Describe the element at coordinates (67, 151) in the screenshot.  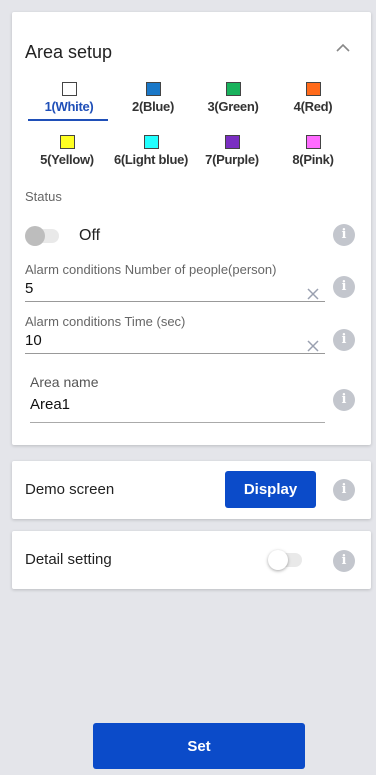
I see `area-tab-5: 5(Yellow)` at that location.